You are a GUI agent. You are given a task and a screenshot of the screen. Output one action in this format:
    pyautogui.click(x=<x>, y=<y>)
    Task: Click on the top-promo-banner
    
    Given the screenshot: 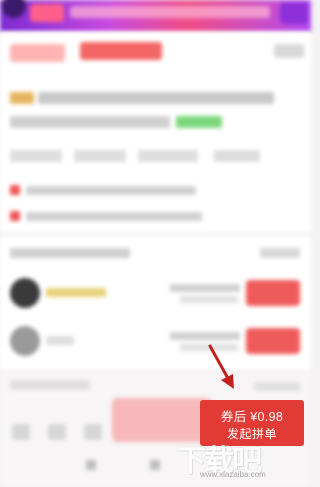 What is the action you would take?
    pyautogui.click(x=155, y=16)
    